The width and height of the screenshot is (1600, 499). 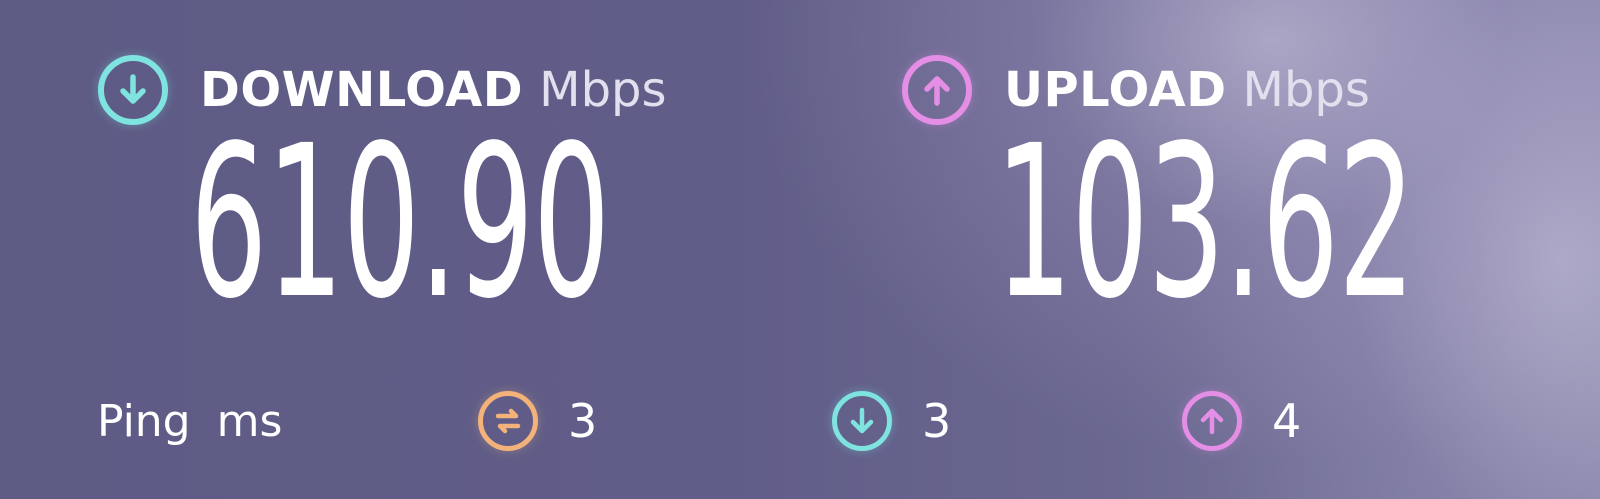 What do you see at coordinates (937, 421) in the screenshot?
I see `ping-download-value: 3` at bounding box center [937, 421].